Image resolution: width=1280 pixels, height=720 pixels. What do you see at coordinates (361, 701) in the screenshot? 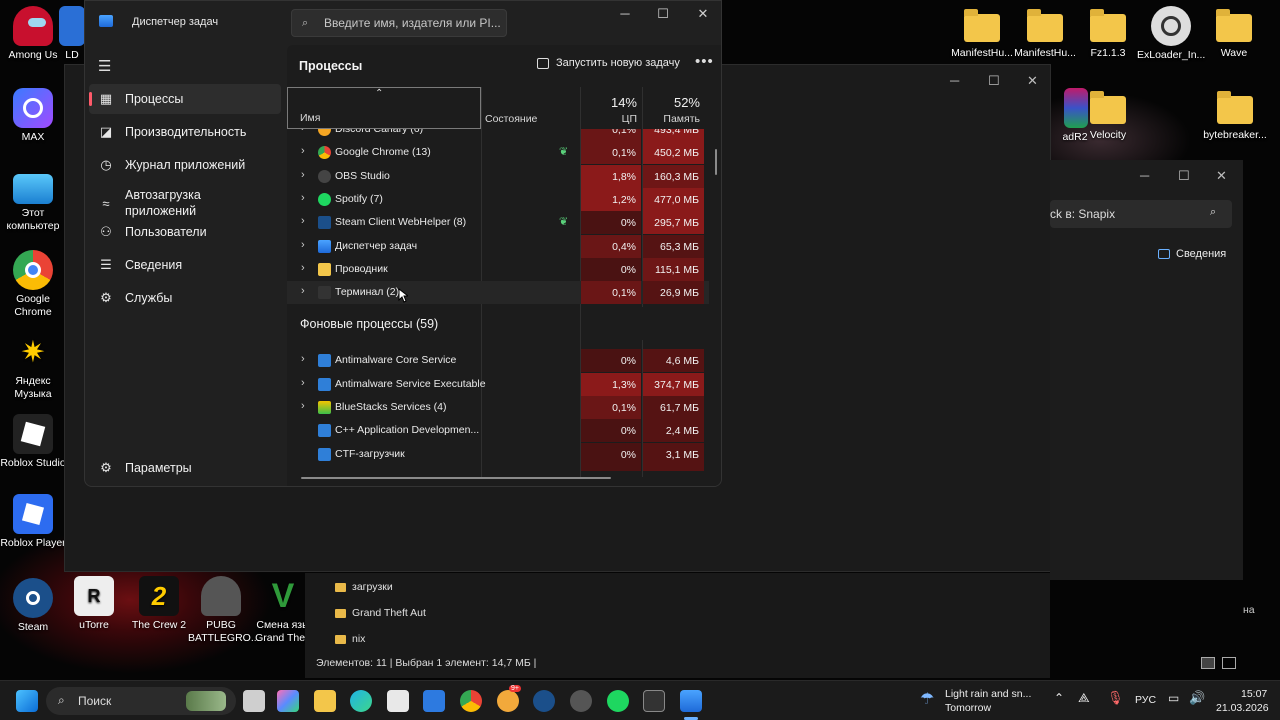
I see `edge-icon` at bounding box center [361, 701].